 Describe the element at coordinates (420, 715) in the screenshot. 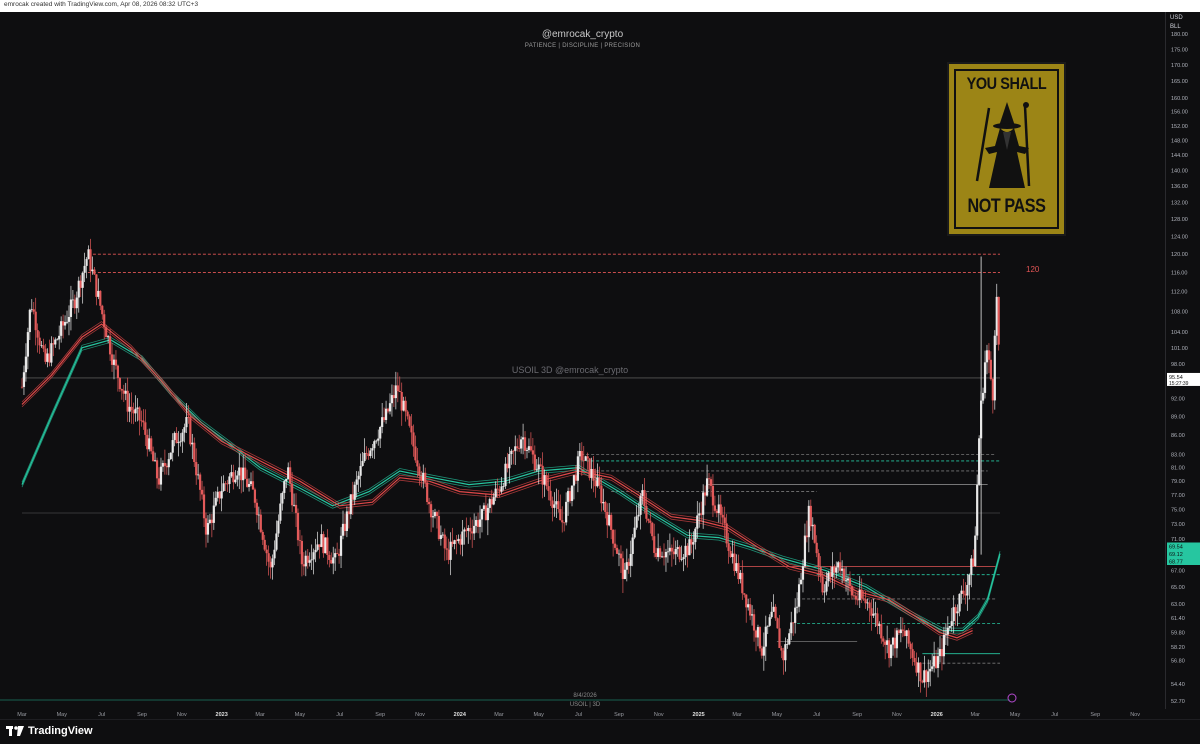

I see `time-tick-label: Nov` at that location.